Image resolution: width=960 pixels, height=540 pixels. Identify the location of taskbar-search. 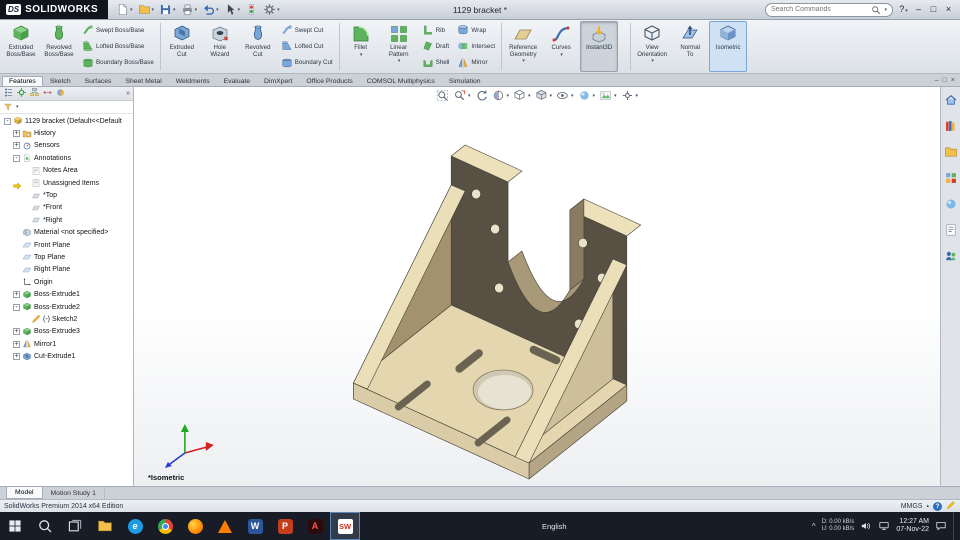
(45, 526).